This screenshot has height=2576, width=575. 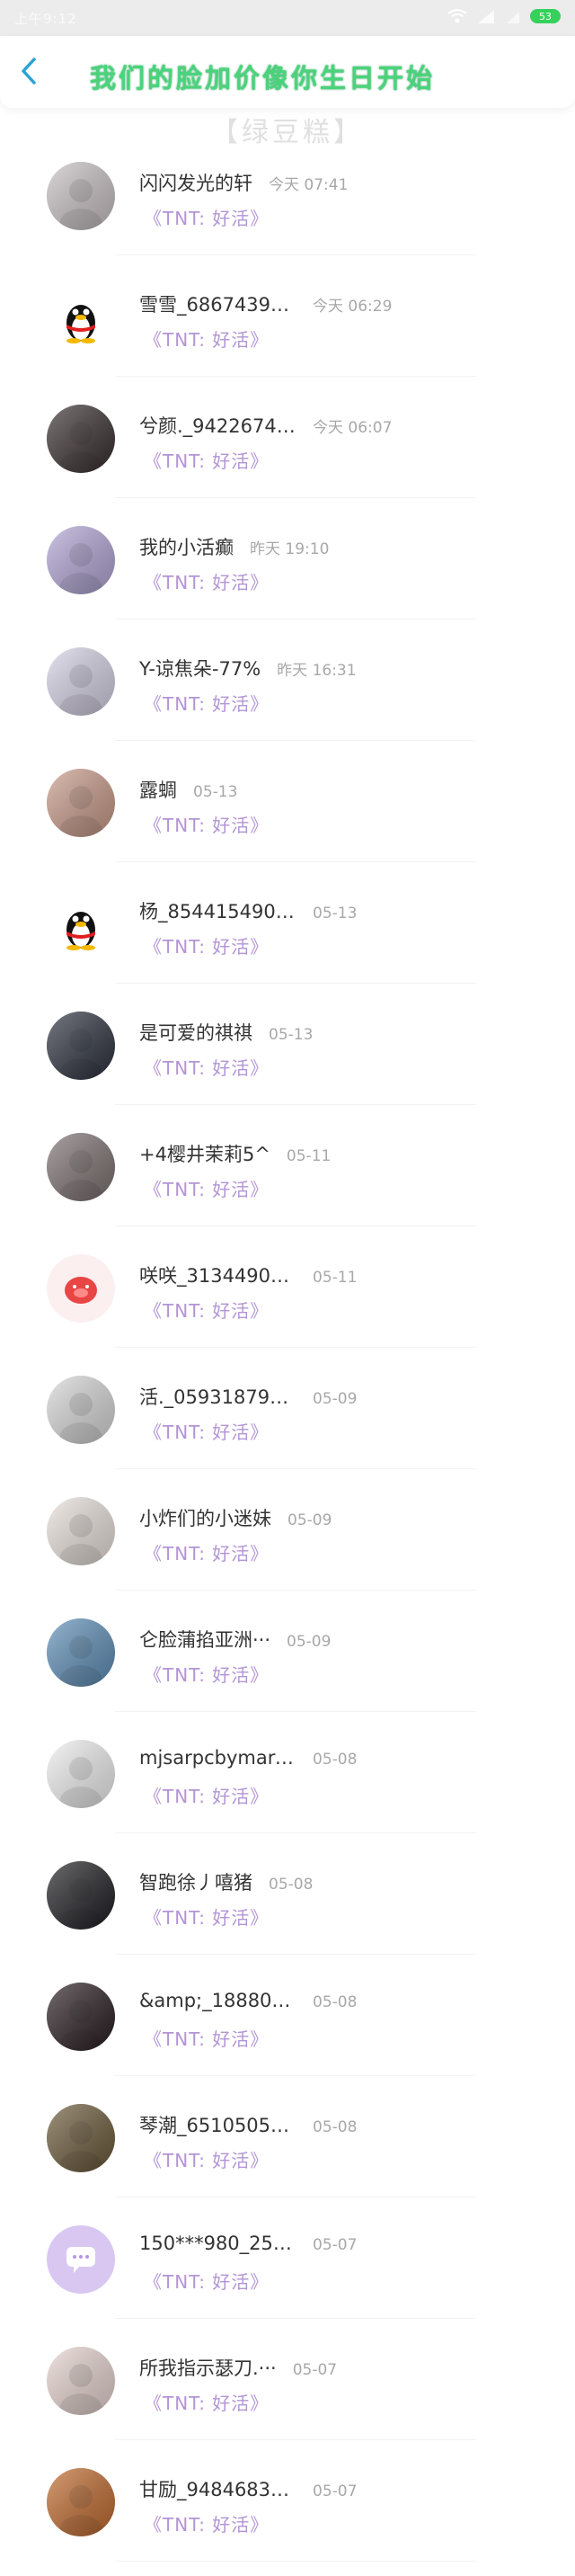 I want to click on conversation-item: &amp;_18880489··· 05-08 《TNT: 好活》, so click(x=287, y=2030).